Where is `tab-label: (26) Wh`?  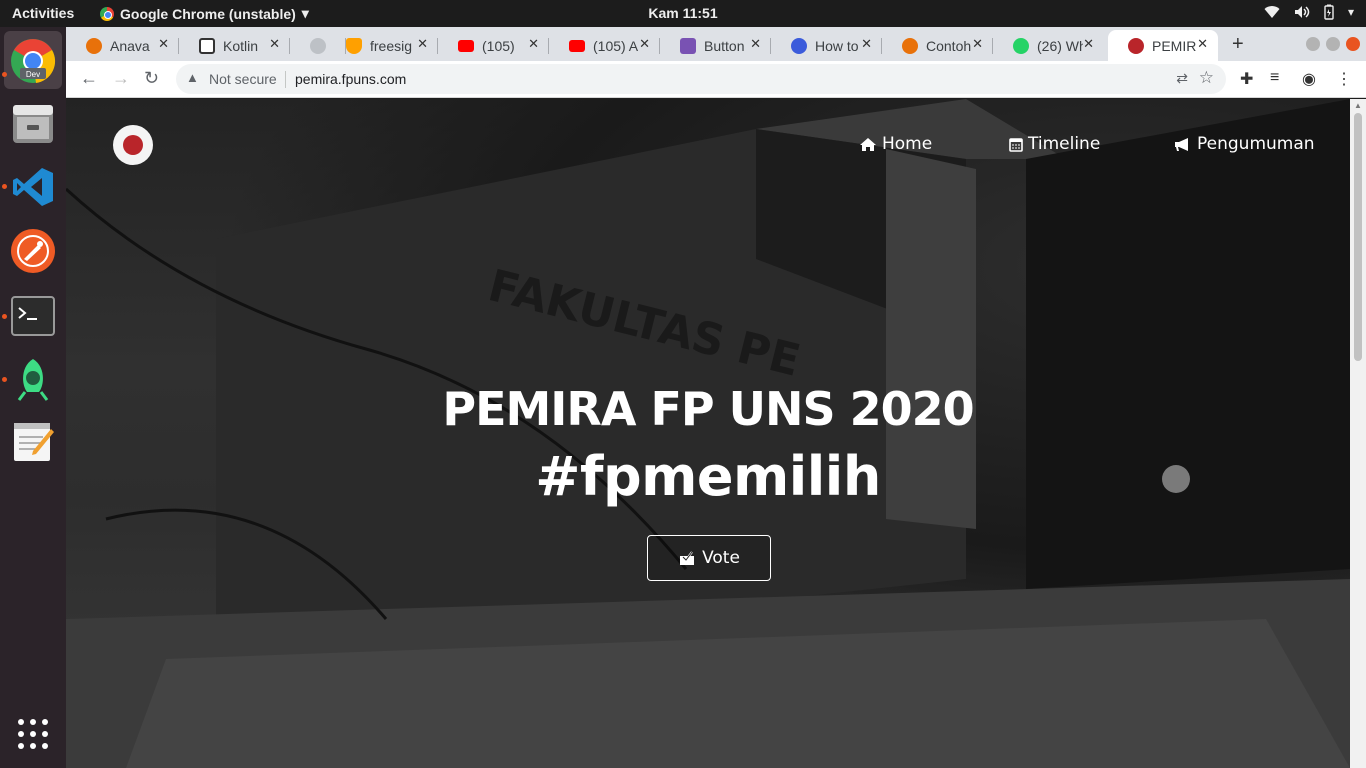
tab-label: (26) Wh is located at coordinates (1060, 45).